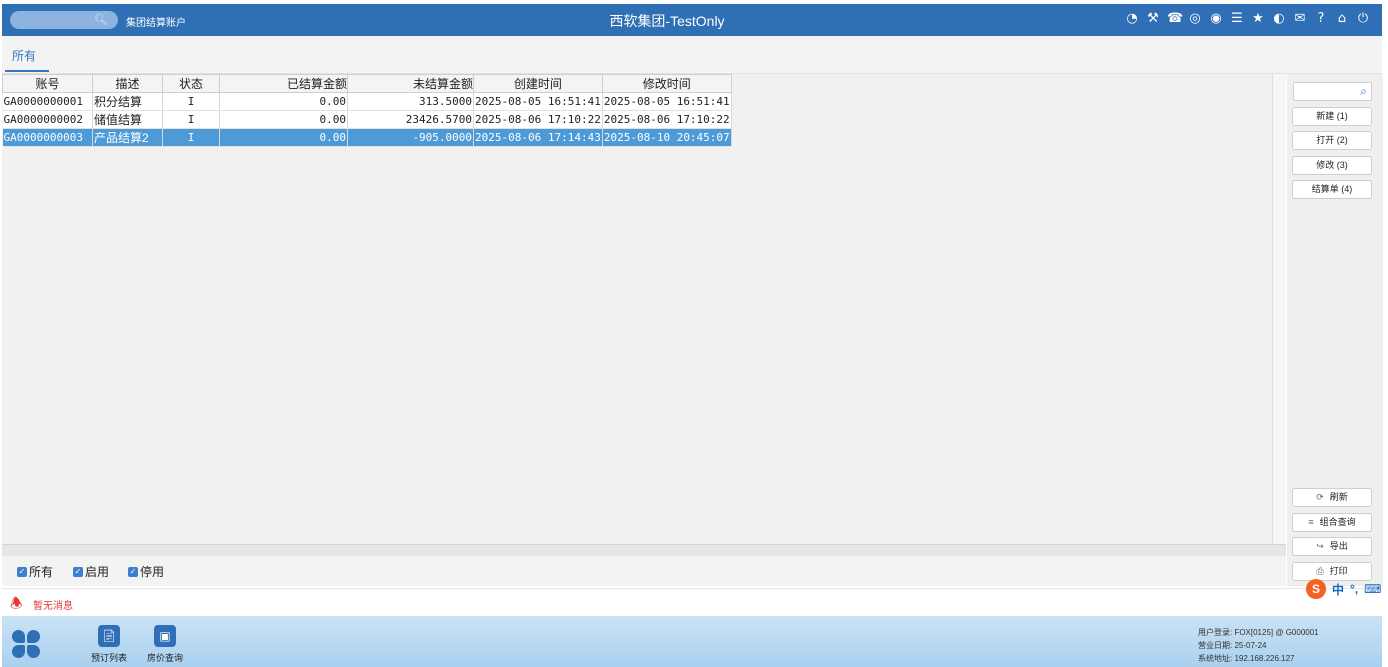 This screenshot has width=1388, height=667. What do you see at coordinates (127, 83) in the screenshot?
I see `col-desc: 描述` at bounding box center [127, 83].